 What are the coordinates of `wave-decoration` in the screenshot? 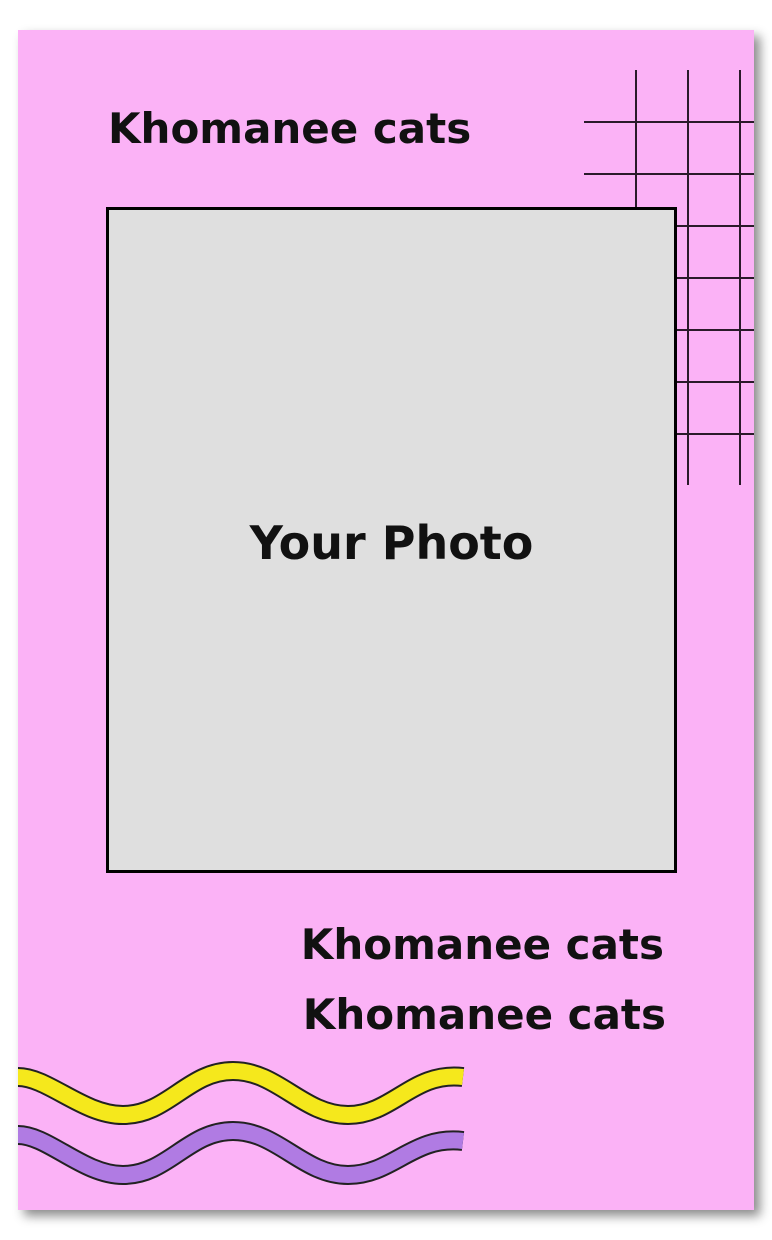 It's located at (241, 1123).